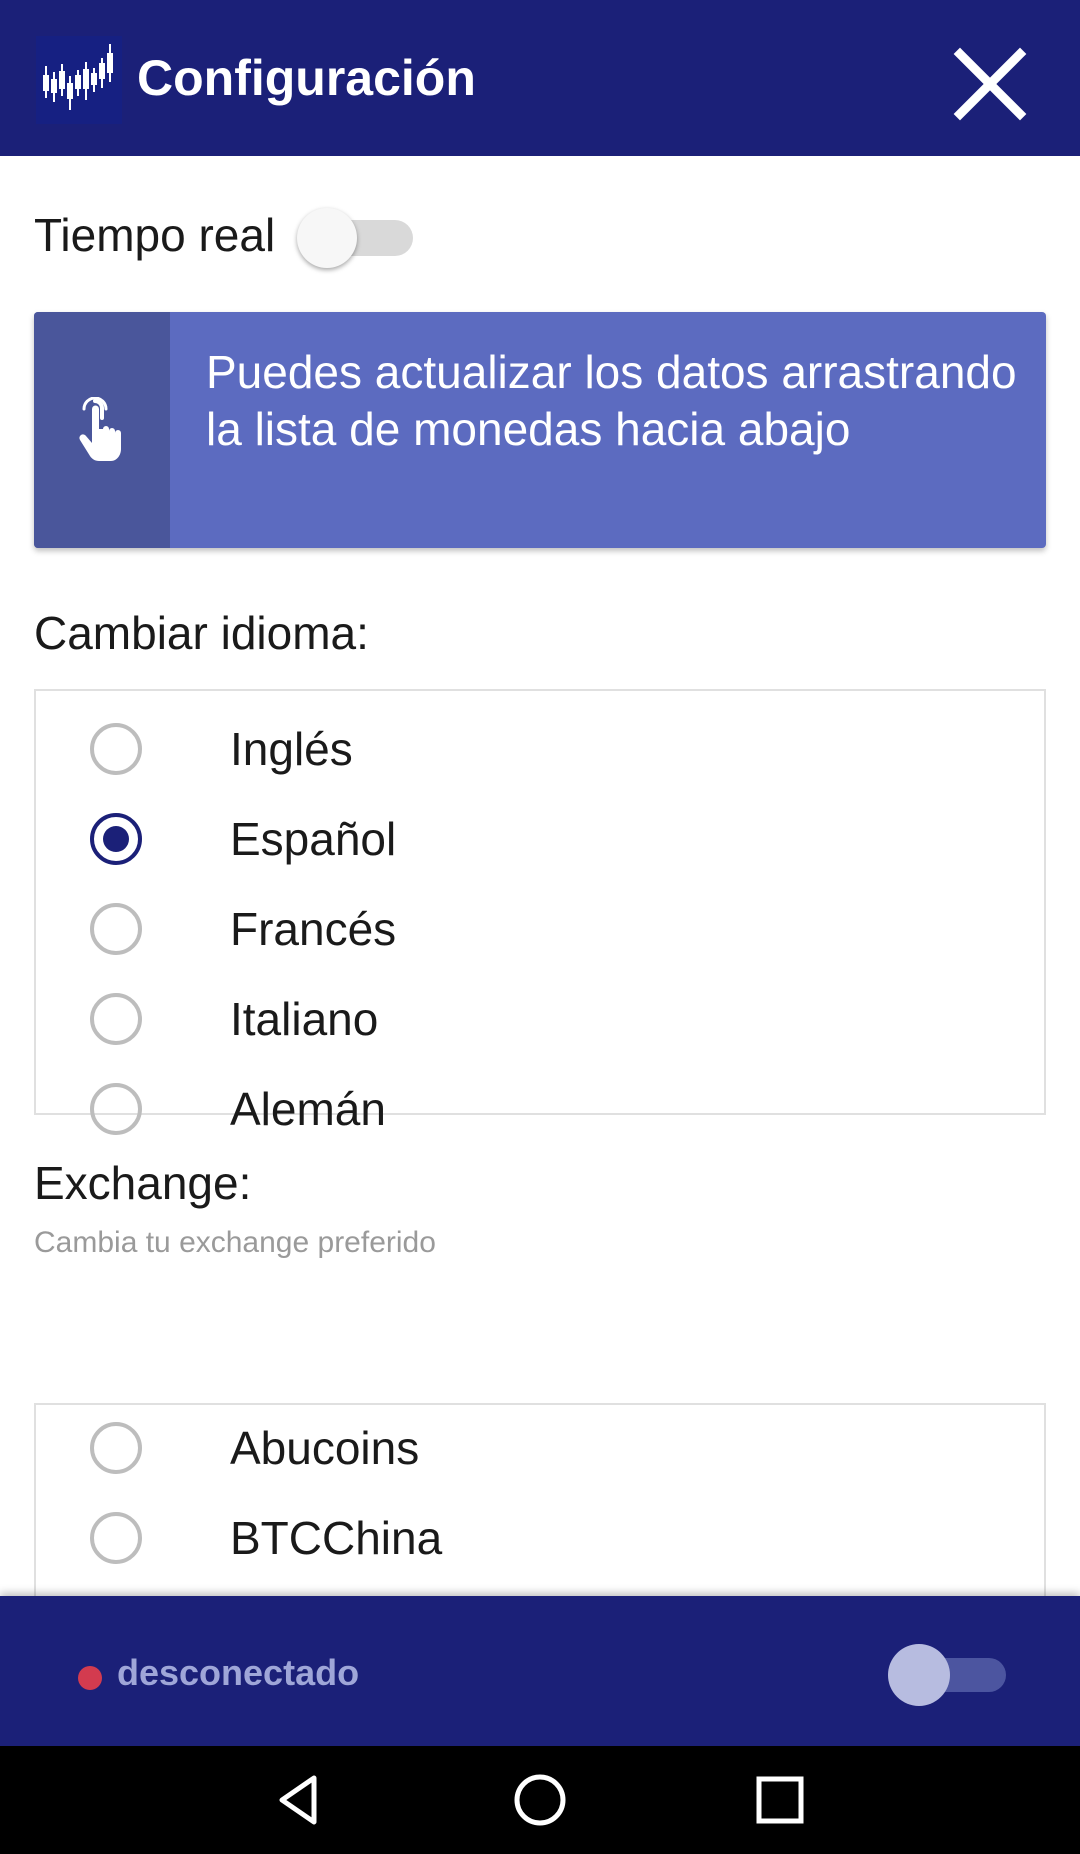 The height and width of the screenshot is (1854, 1080). Describe the element at coordinates (540, 1448) in the screenshot. I see `exchange-option-abucoins: Abucoins` at that location.